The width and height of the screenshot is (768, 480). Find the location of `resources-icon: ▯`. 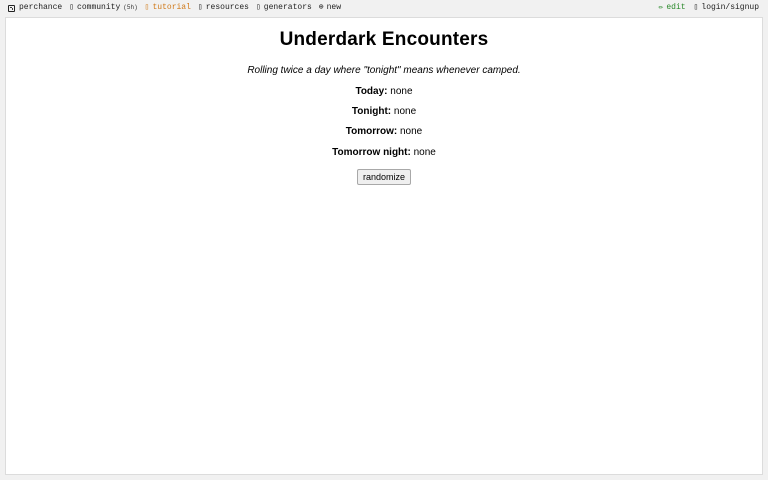

resources-icon: ▯ is located at coordinates (200, 7).